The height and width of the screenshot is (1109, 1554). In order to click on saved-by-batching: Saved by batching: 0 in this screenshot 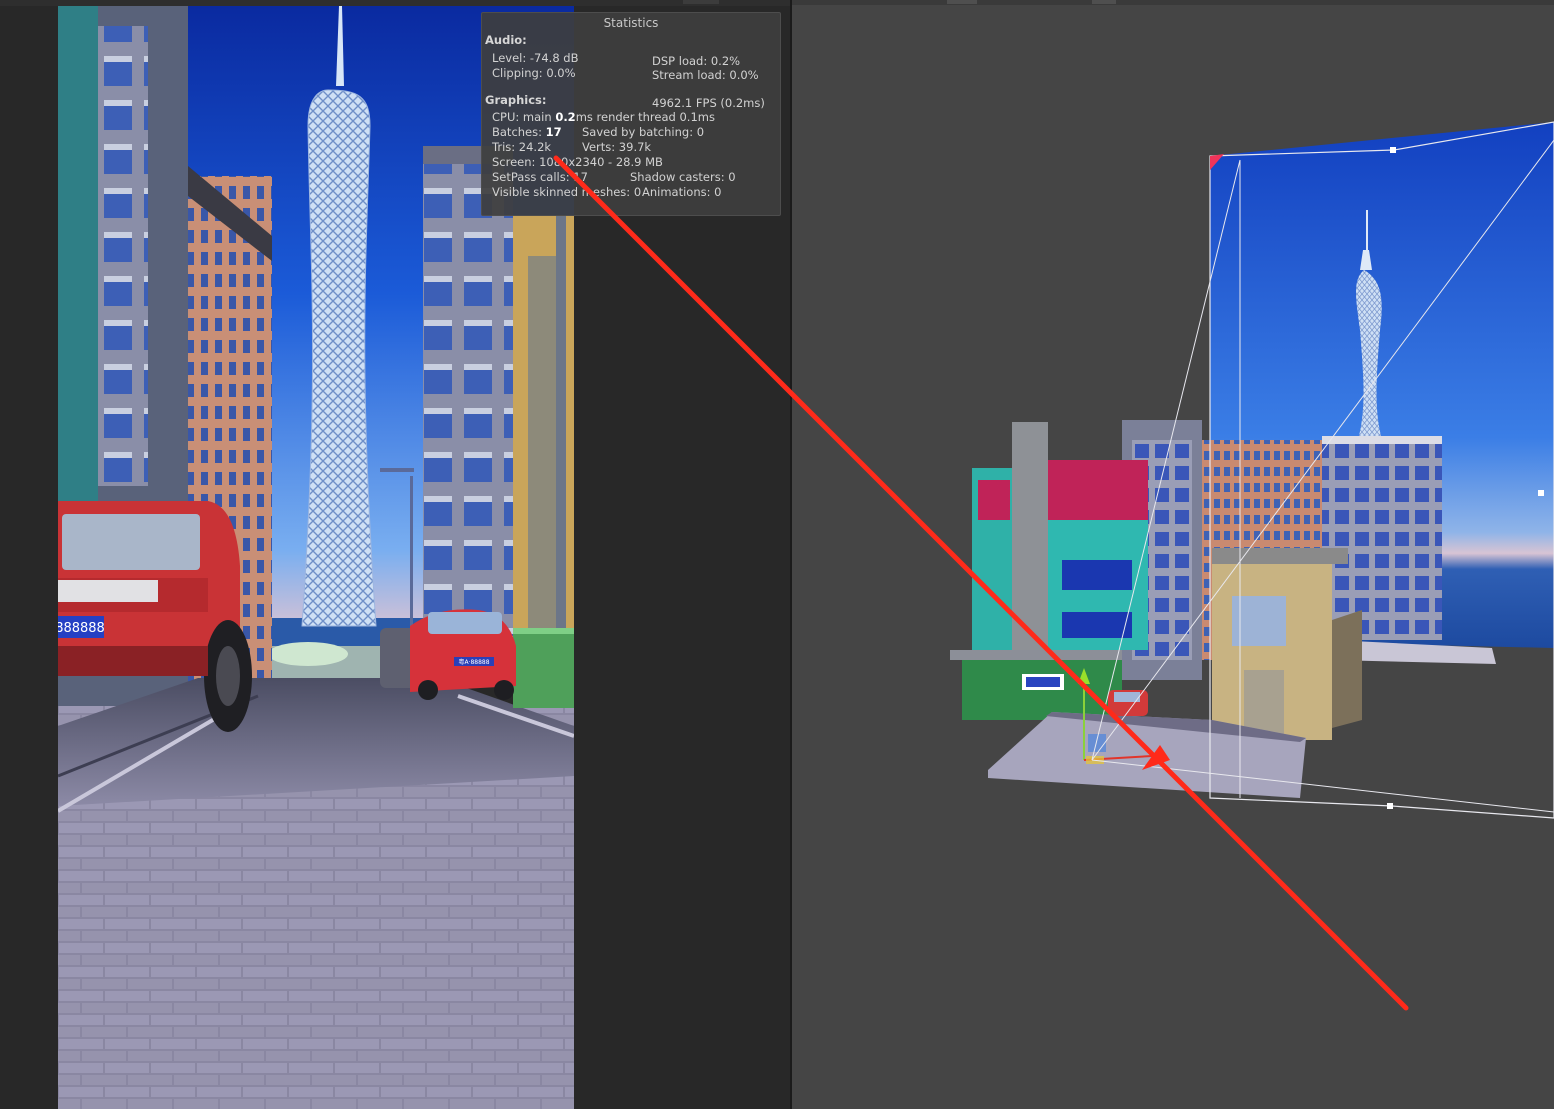, I will do `click(643, 132)`.